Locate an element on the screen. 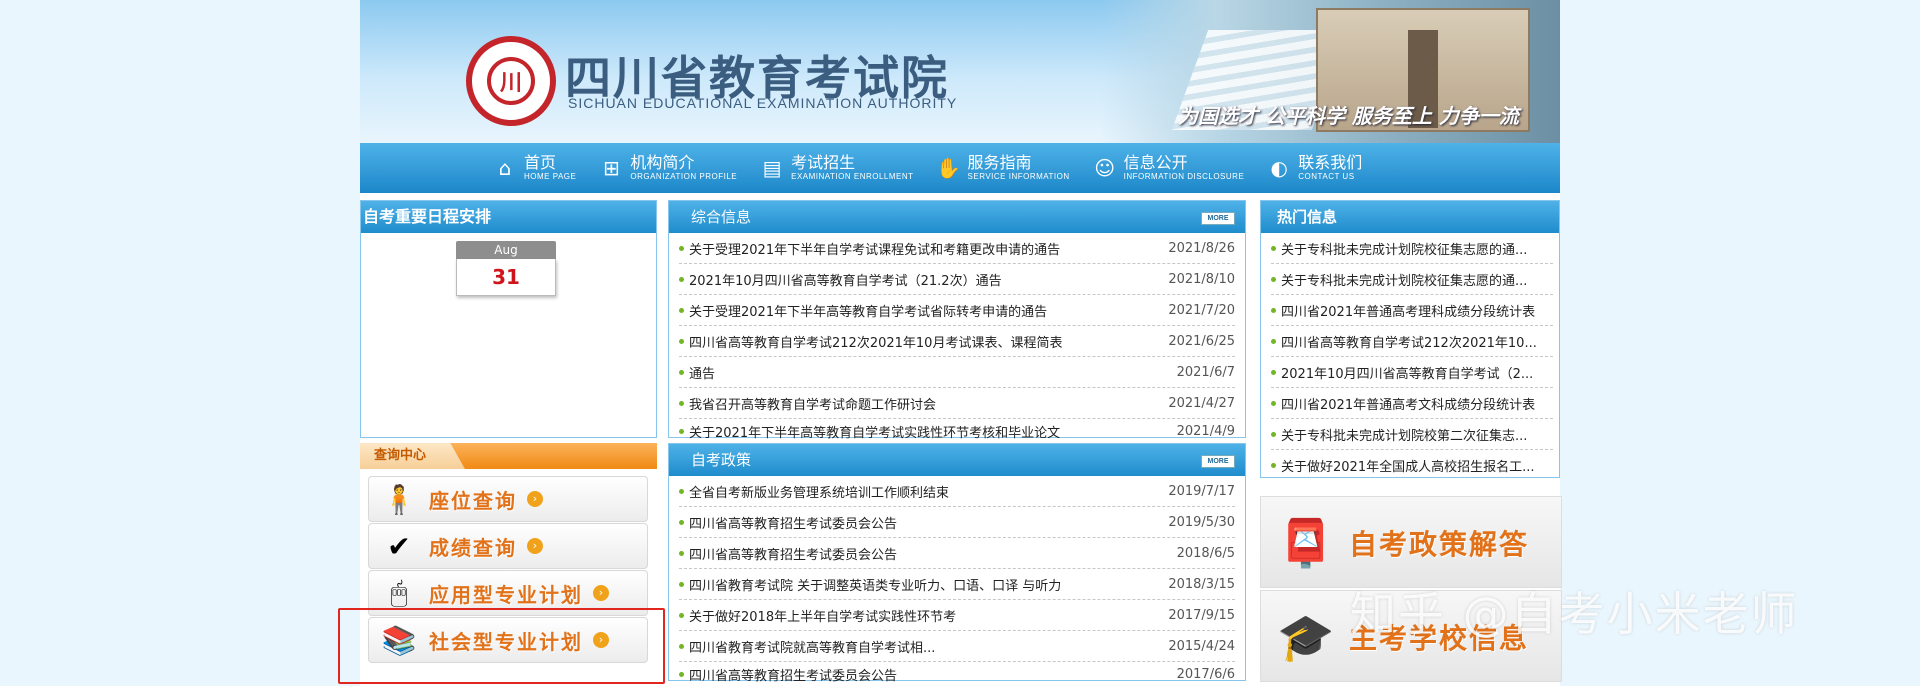  nav-label-en: INFORMATION DISCLOSURE is located at coordinates (1184, 176).